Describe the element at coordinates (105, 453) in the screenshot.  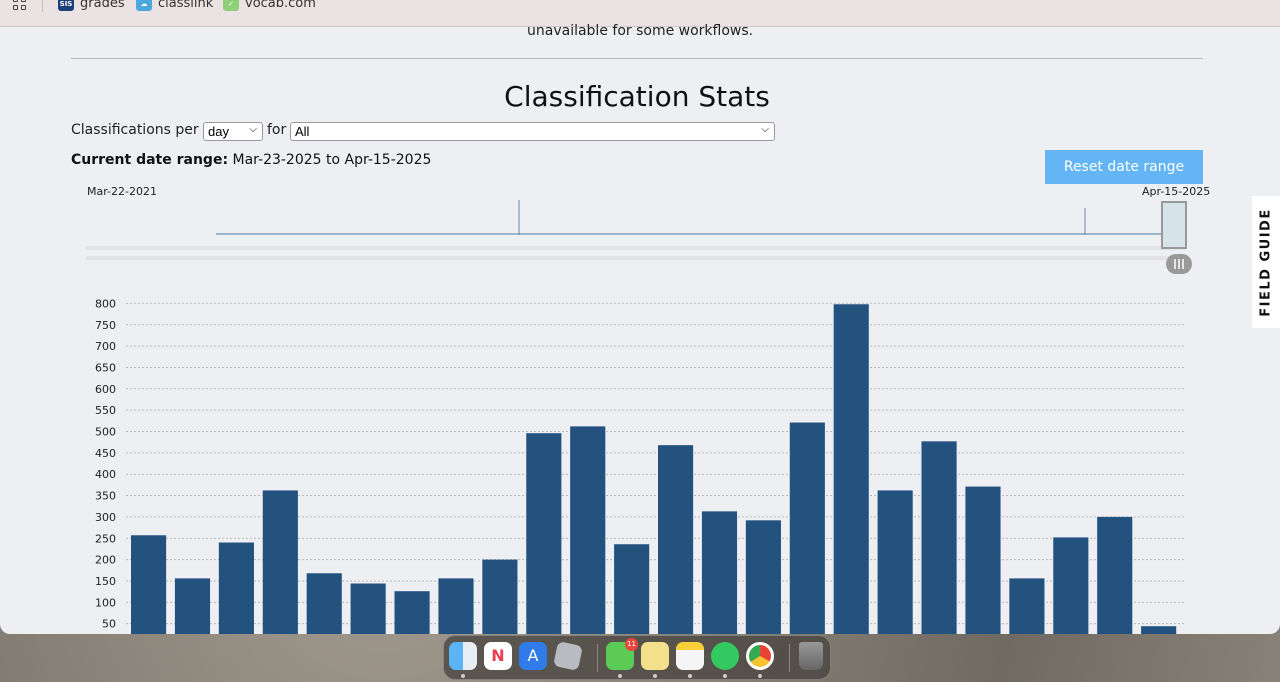
I see `y-tick-label: 450` at that location.